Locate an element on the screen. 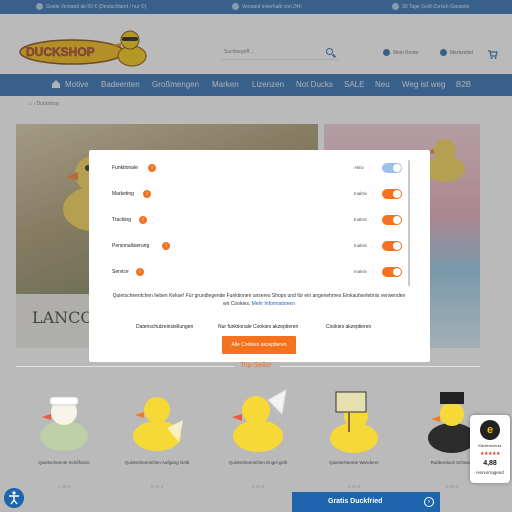  category-label: Personalisierung is located at coordinates (131, 246).